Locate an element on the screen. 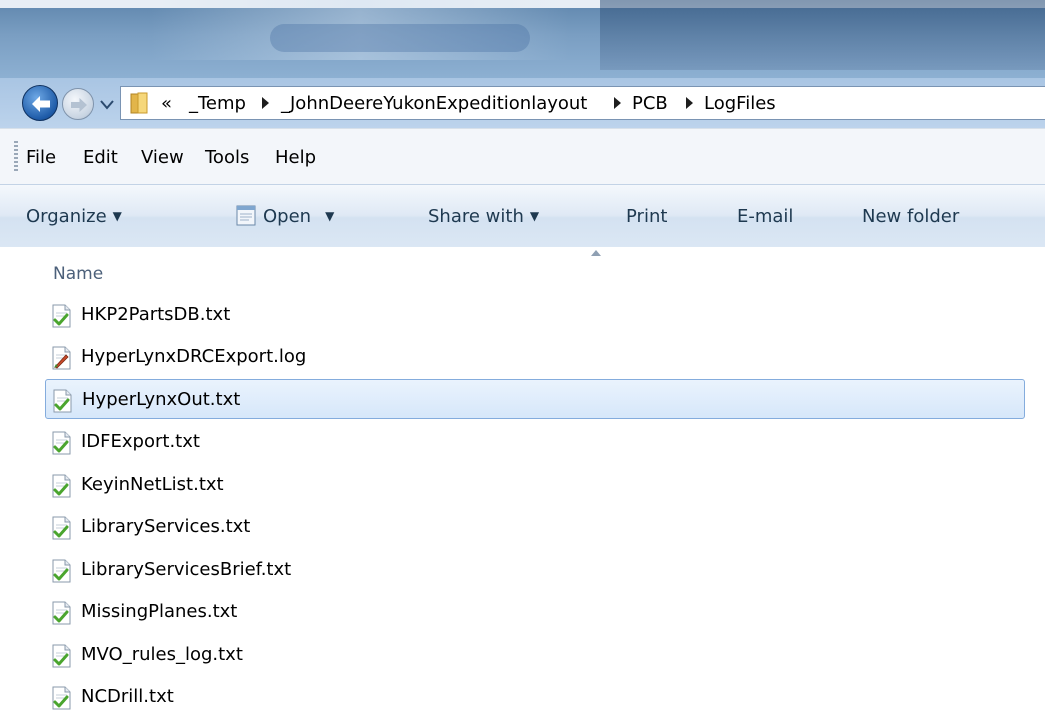 This screenshot has width=1045, height=727. file-row: KeyinNetList.txt is located at coordinates (535, 485).